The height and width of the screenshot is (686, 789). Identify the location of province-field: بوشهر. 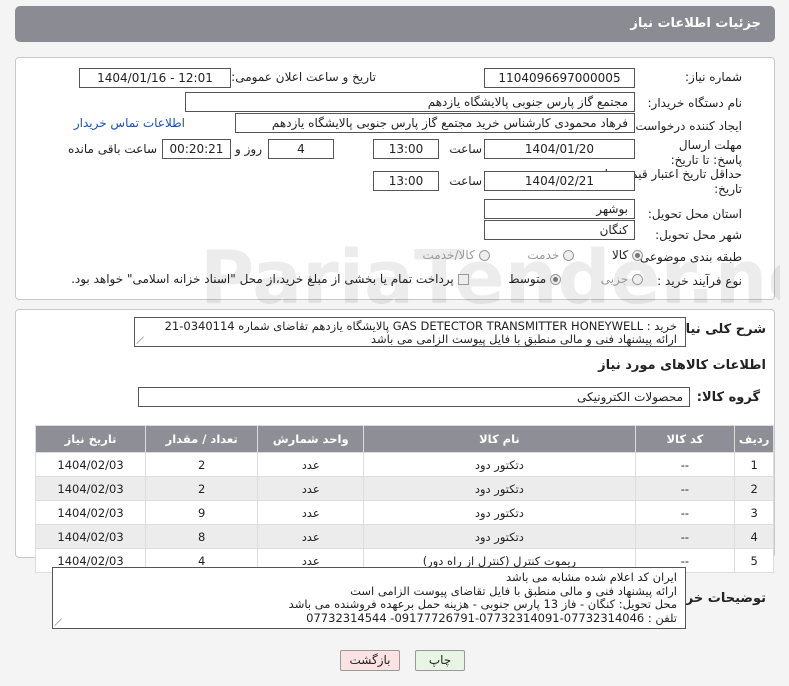
(559, 209).